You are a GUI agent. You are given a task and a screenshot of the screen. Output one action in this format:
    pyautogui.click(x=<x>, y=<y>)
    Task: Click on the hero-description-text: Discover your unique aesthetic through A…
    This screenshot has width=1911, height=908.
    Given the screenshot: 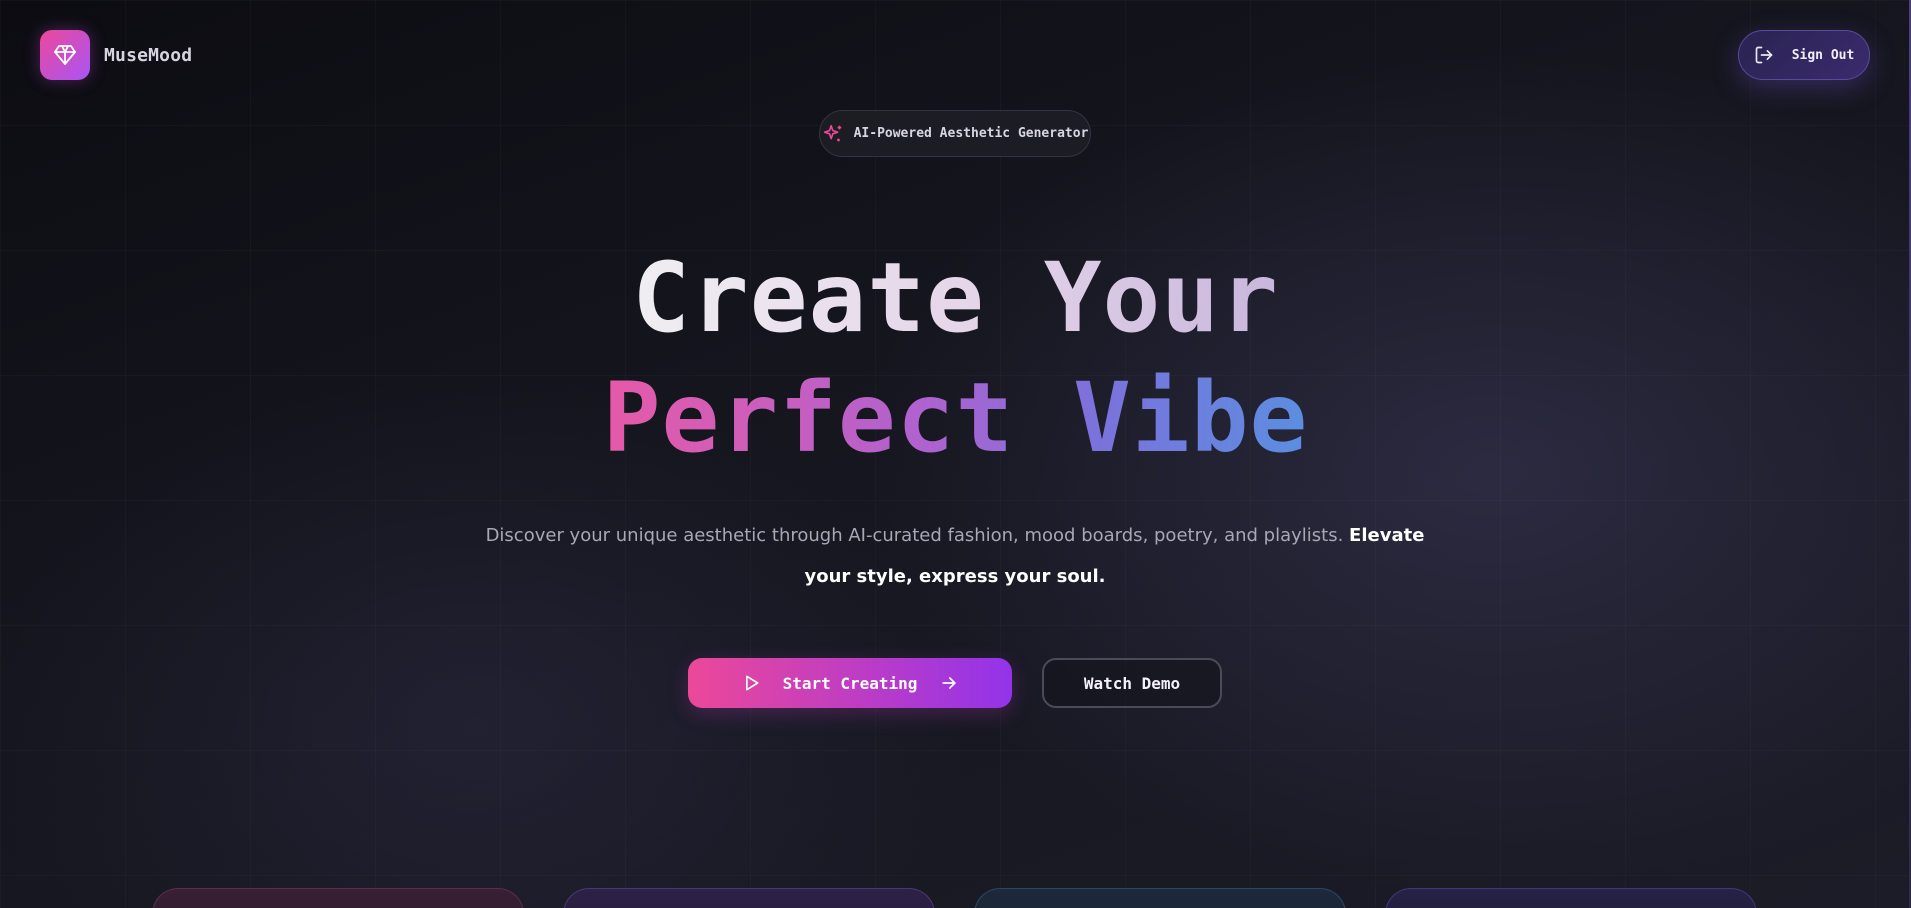 What is the action you would take?
    pyautogui.click(x=914, y=535)
    